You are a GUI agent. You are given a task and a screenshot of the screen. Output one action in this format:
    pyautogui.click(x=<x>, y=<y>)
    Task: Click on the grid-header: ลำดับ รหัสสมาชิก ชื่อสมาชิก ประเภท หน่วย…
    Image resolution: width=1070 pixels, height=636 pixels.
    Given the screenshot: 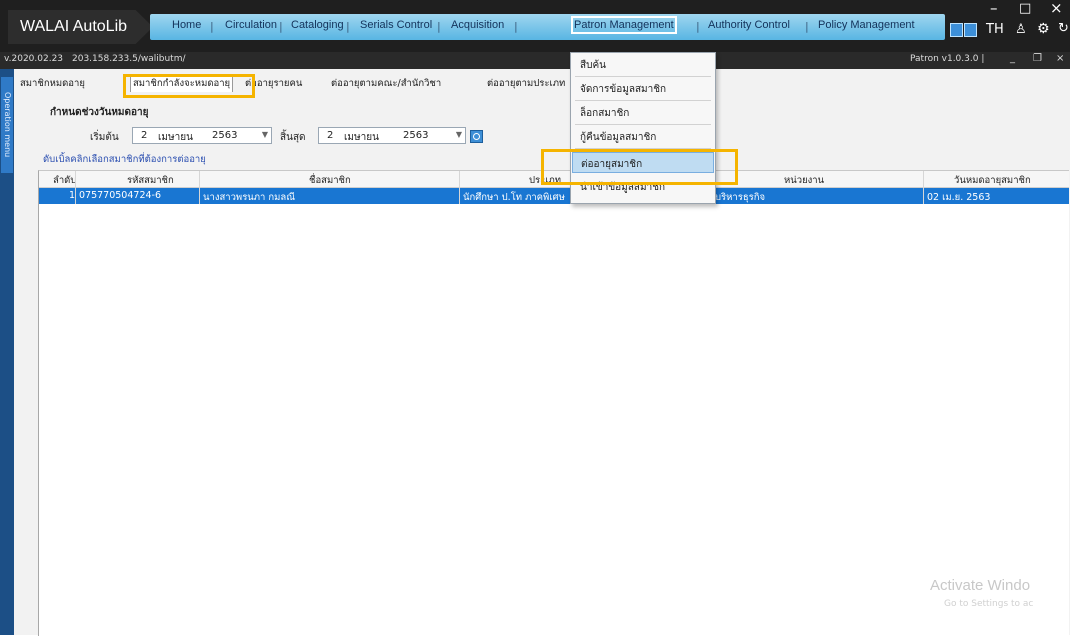 What is the action you would take?
    pyautogui.click(x=554, y=179)
    